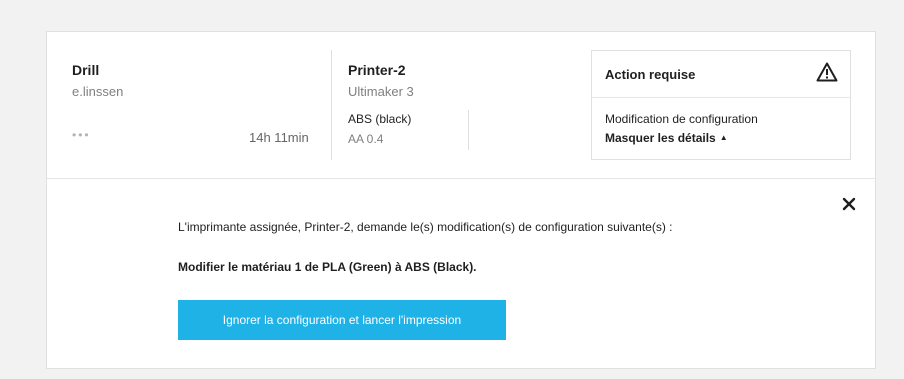 This screenshot has height=379, width=904. Describe the element at coordinates (331, 105) in the screenshot. I see `column-divider` at that location.